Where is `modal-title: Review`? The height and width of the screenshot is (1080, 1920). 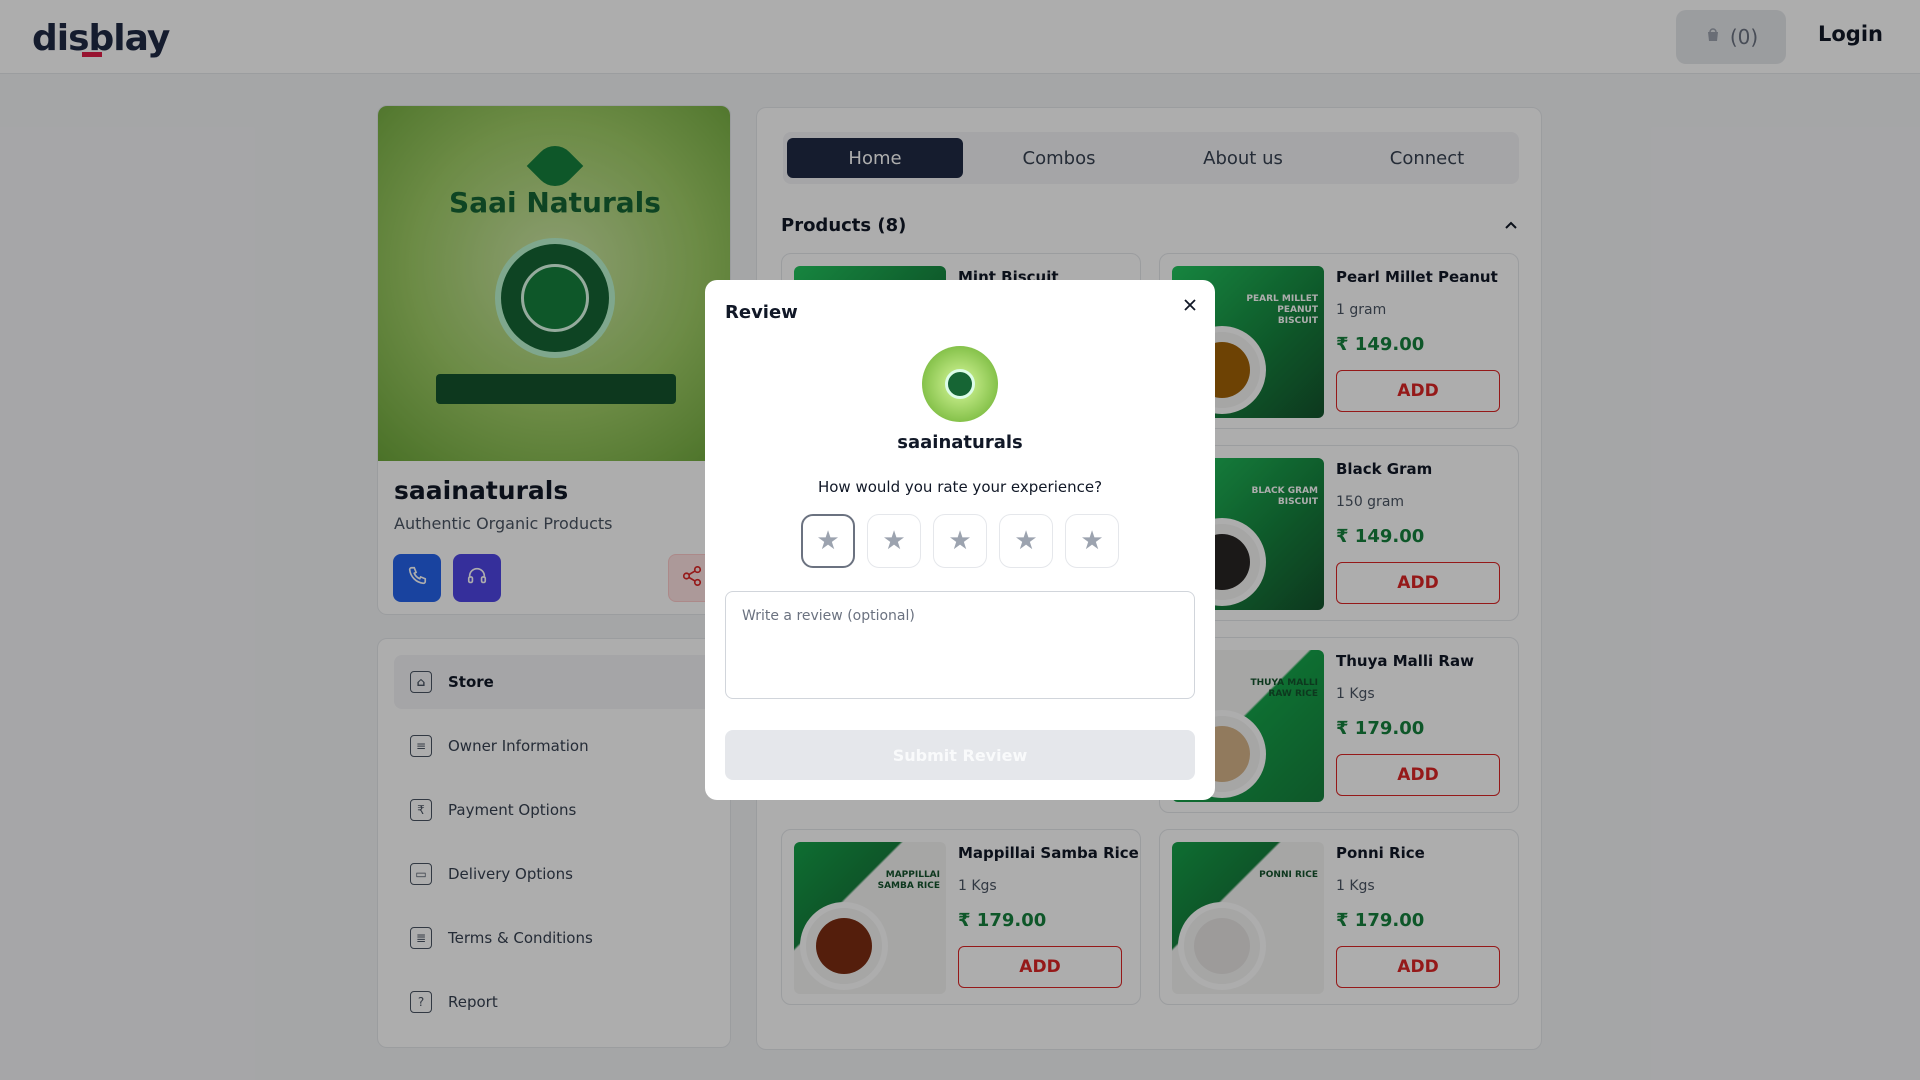 modal-title: Review is located at coordinates (761, 312).